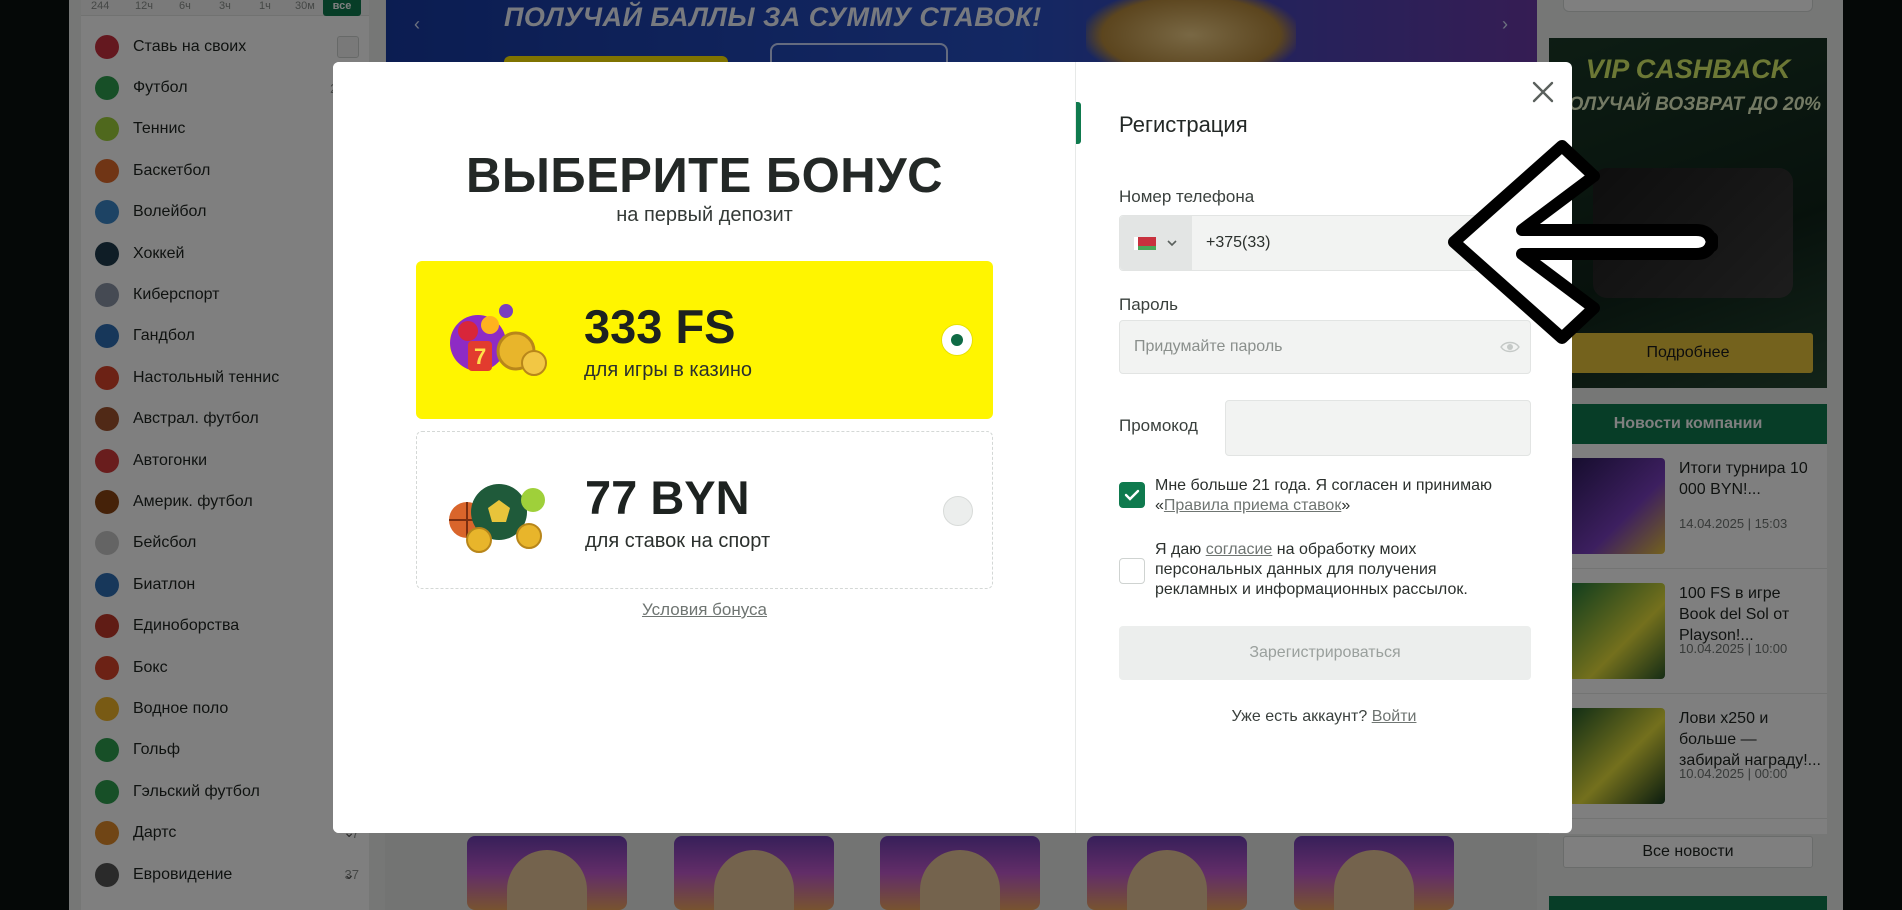 Image resolution: width=1902 pixels, height=910 pixels. What do you see at coordinates (1325, 653) in the screenshot?
I see `register-button: Зарегистрироваться` at bounding box center [1325, 653].